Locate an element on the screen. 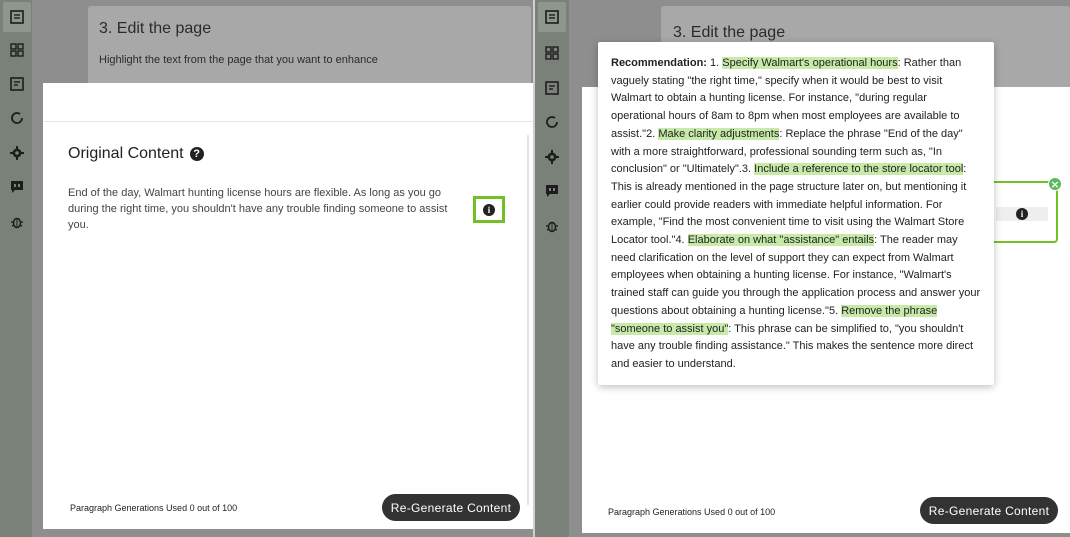 This screenshot has width=1070, height=537. original-content-heading: Original Content ? is located at coordinates (136, 154).